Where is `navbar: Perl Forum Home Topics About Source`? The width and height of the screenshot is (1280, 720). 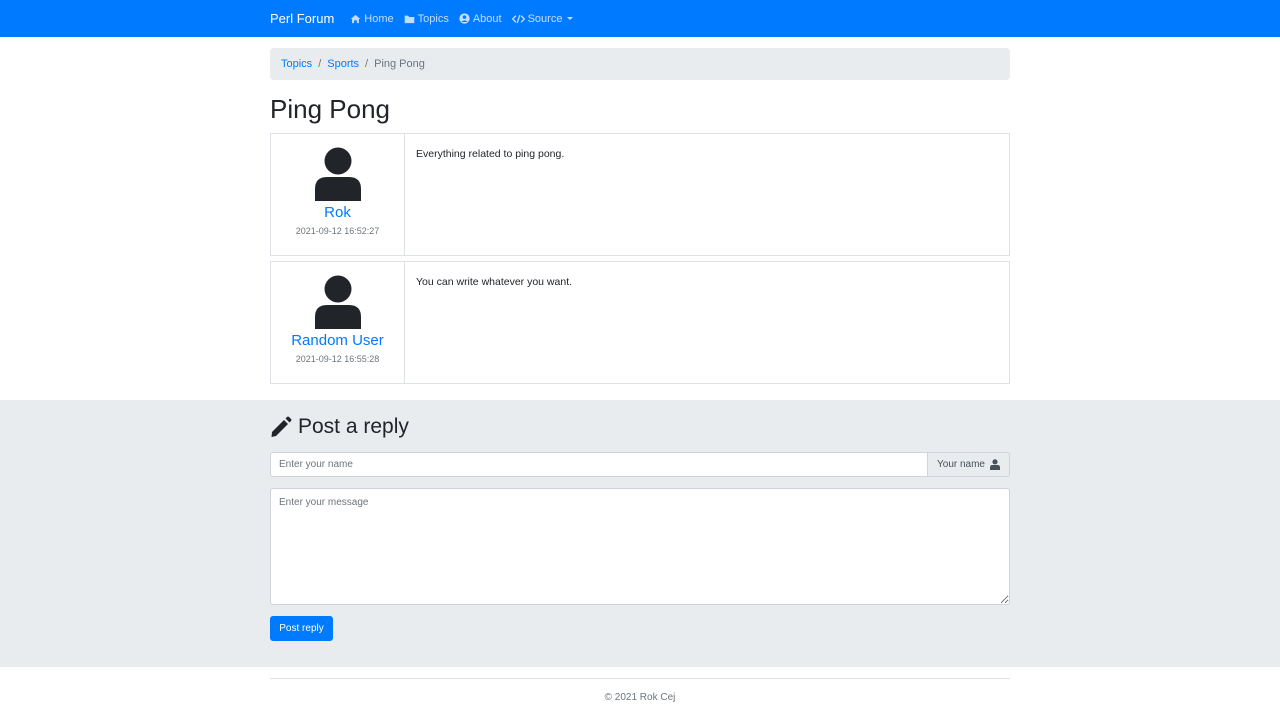 navbar: Perl Forum Home Topics About Source is located at coordinates (640, 18).